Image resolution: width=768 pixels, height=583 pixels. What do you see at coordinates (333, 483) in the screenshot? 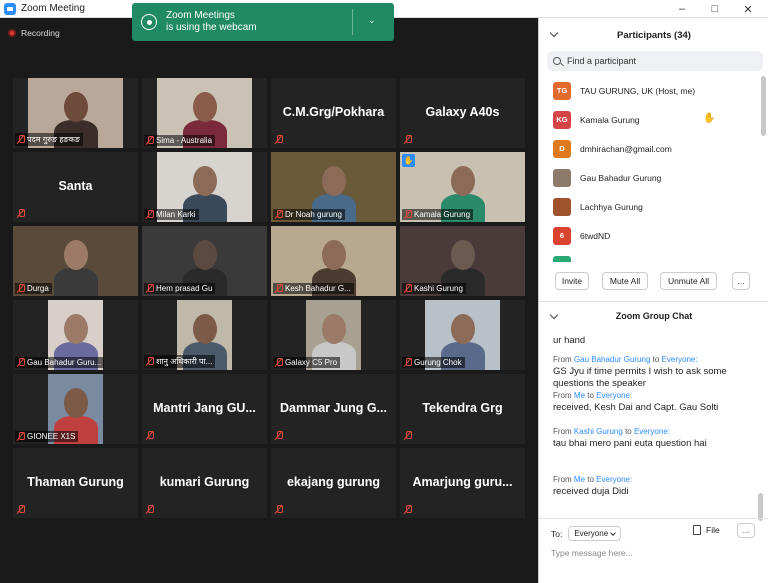
I see `participant-tile: ekajang gurung` at bounding box center [333, 483].